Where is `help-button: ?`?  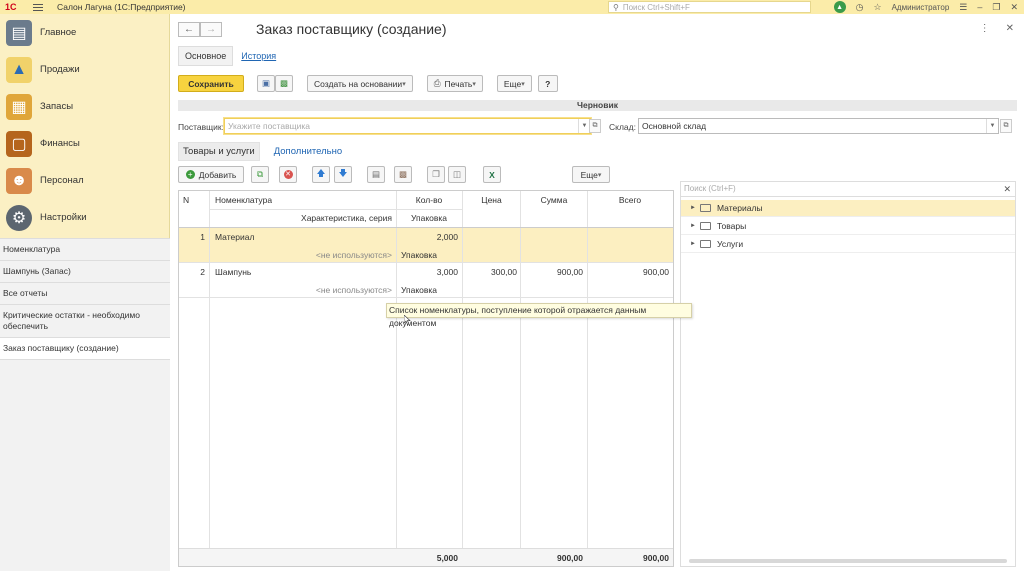 help-button: ? is located at coordinates (547, 83).